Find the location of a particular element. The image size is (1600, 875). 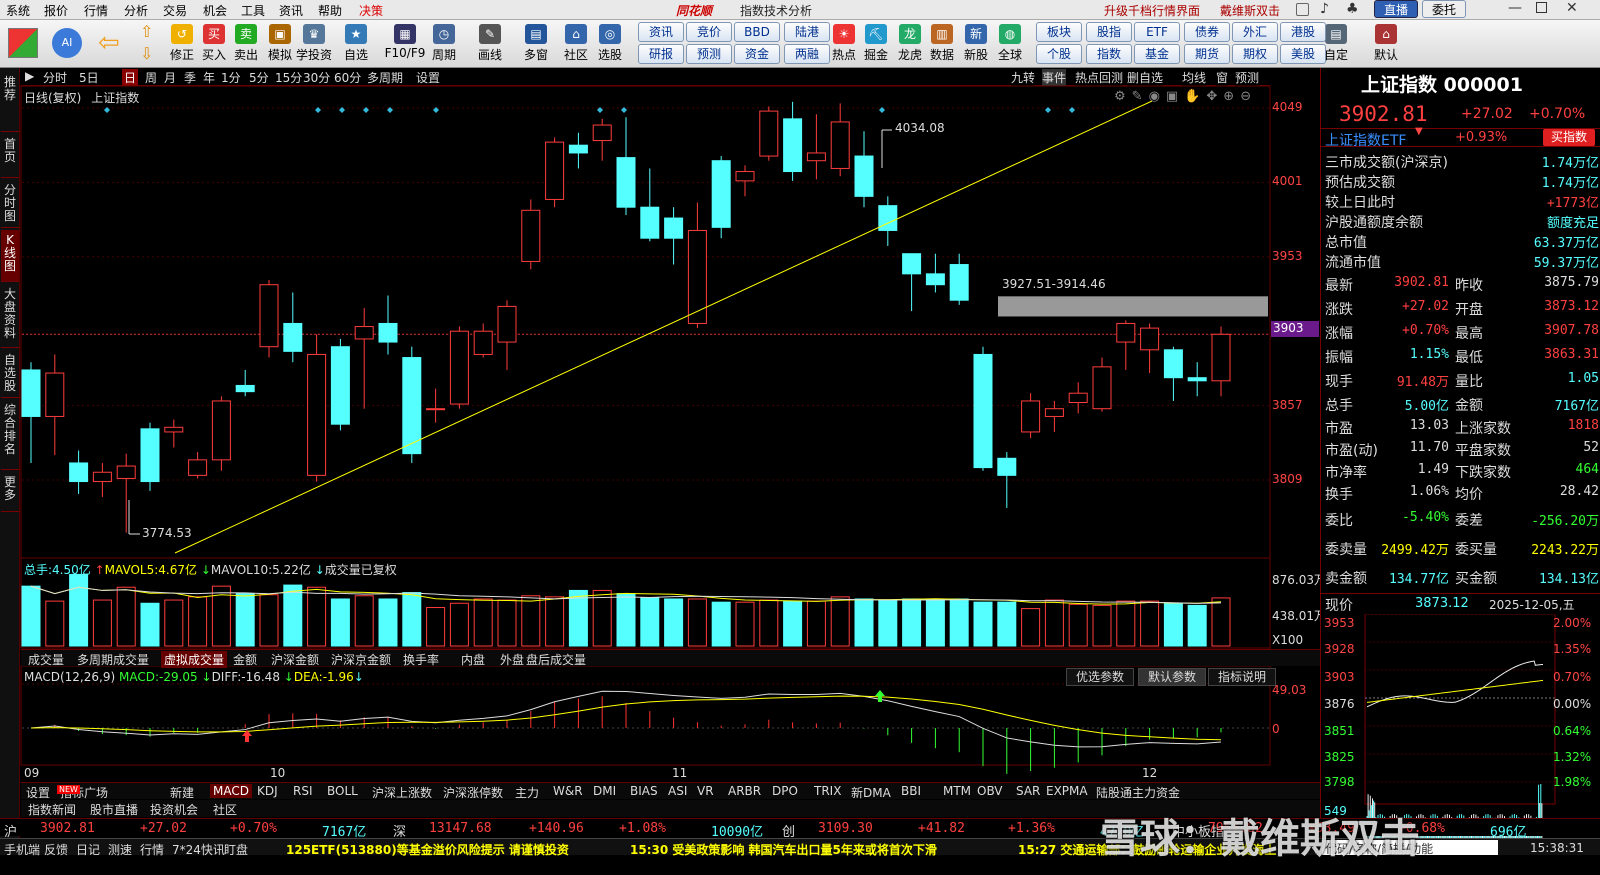

live-button: 直播 is located at coordinates (1396, 9).